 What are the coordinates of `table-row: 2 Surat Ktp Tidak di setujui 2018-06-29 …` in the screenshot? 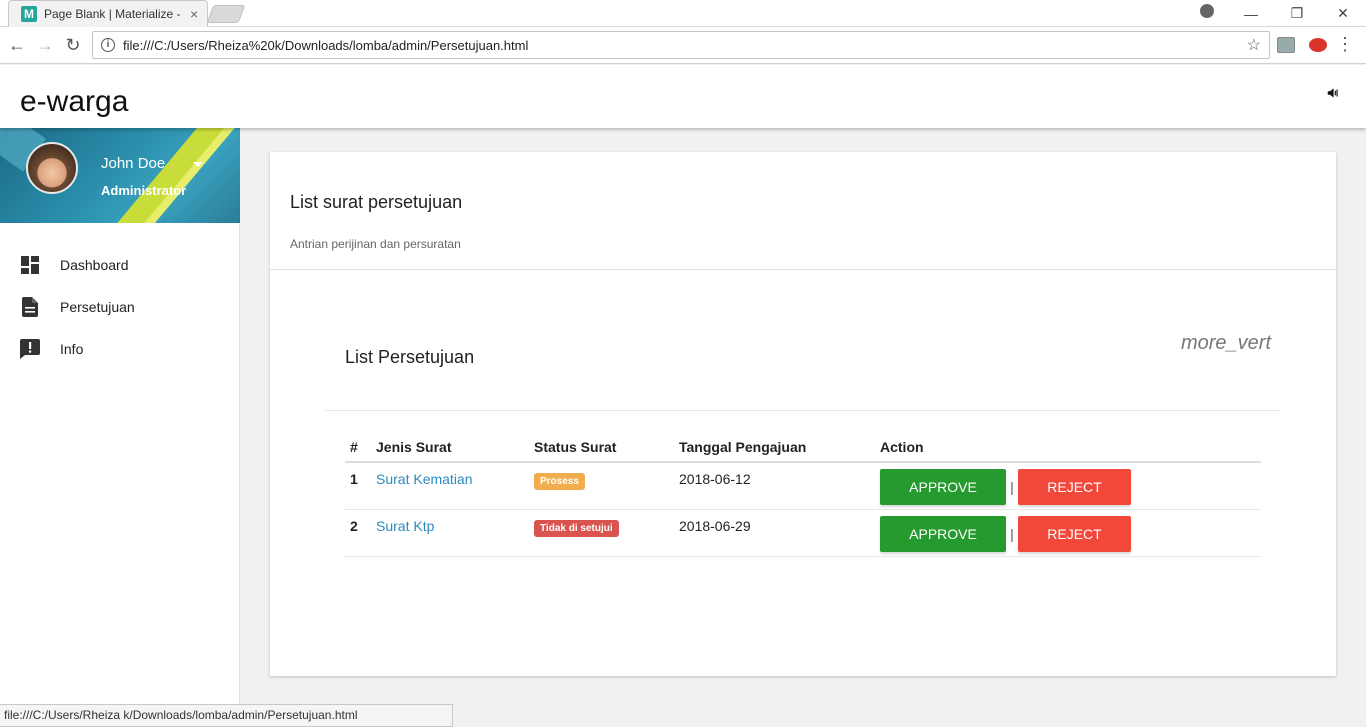 It's located at (803, 533).